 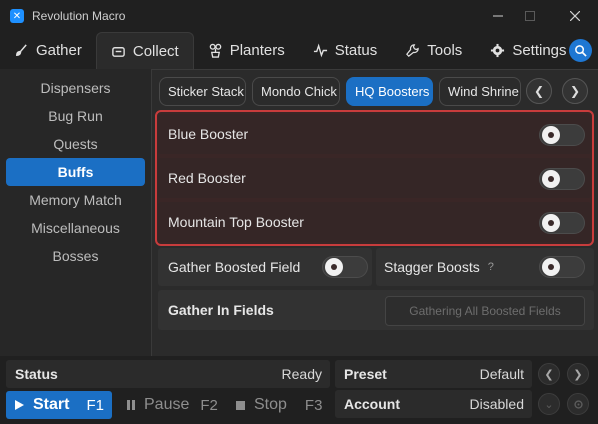 What do you see at coordinates (59, 50) in the screenshot?
I see `tab-gather-label: Gather` at bounding box center [59, 50].